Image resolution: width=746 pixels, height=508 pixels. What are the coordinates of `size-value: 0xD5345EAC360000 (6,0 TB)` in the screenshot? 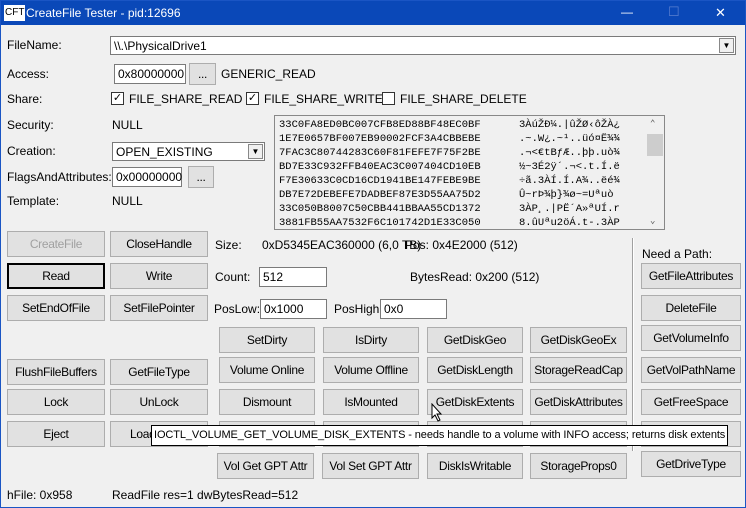 It's located at (342, 245).